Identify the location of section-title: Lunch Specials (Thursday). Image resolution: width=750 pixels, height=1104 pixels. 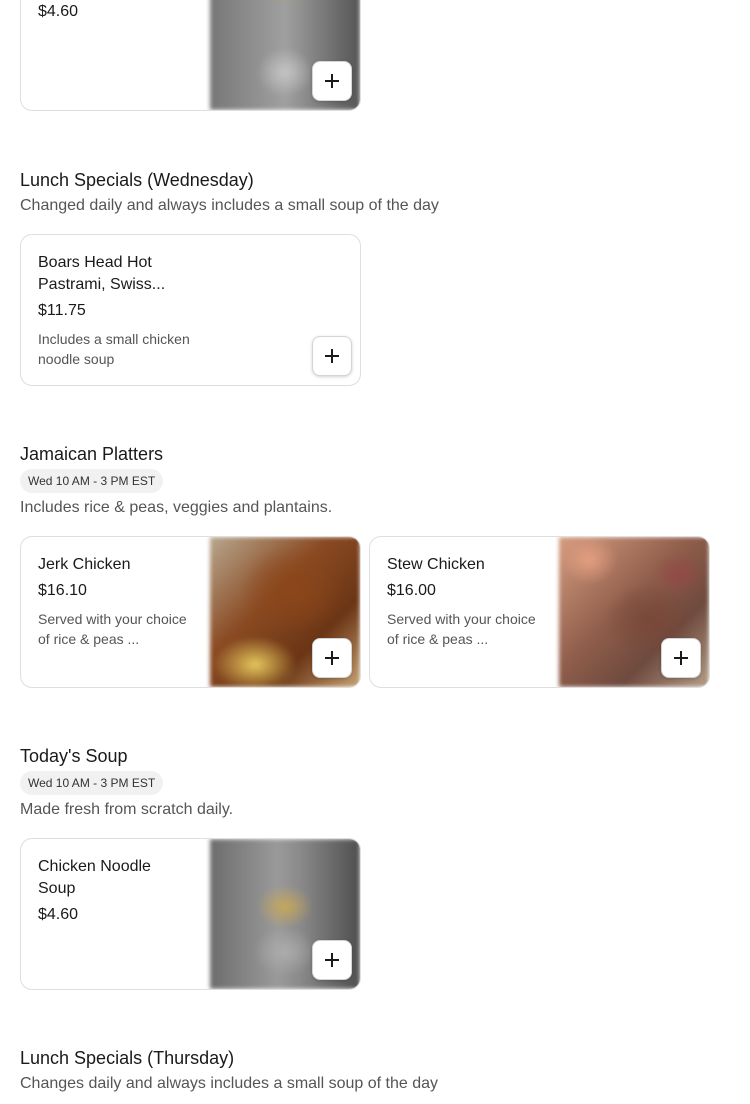
(127, 1058).